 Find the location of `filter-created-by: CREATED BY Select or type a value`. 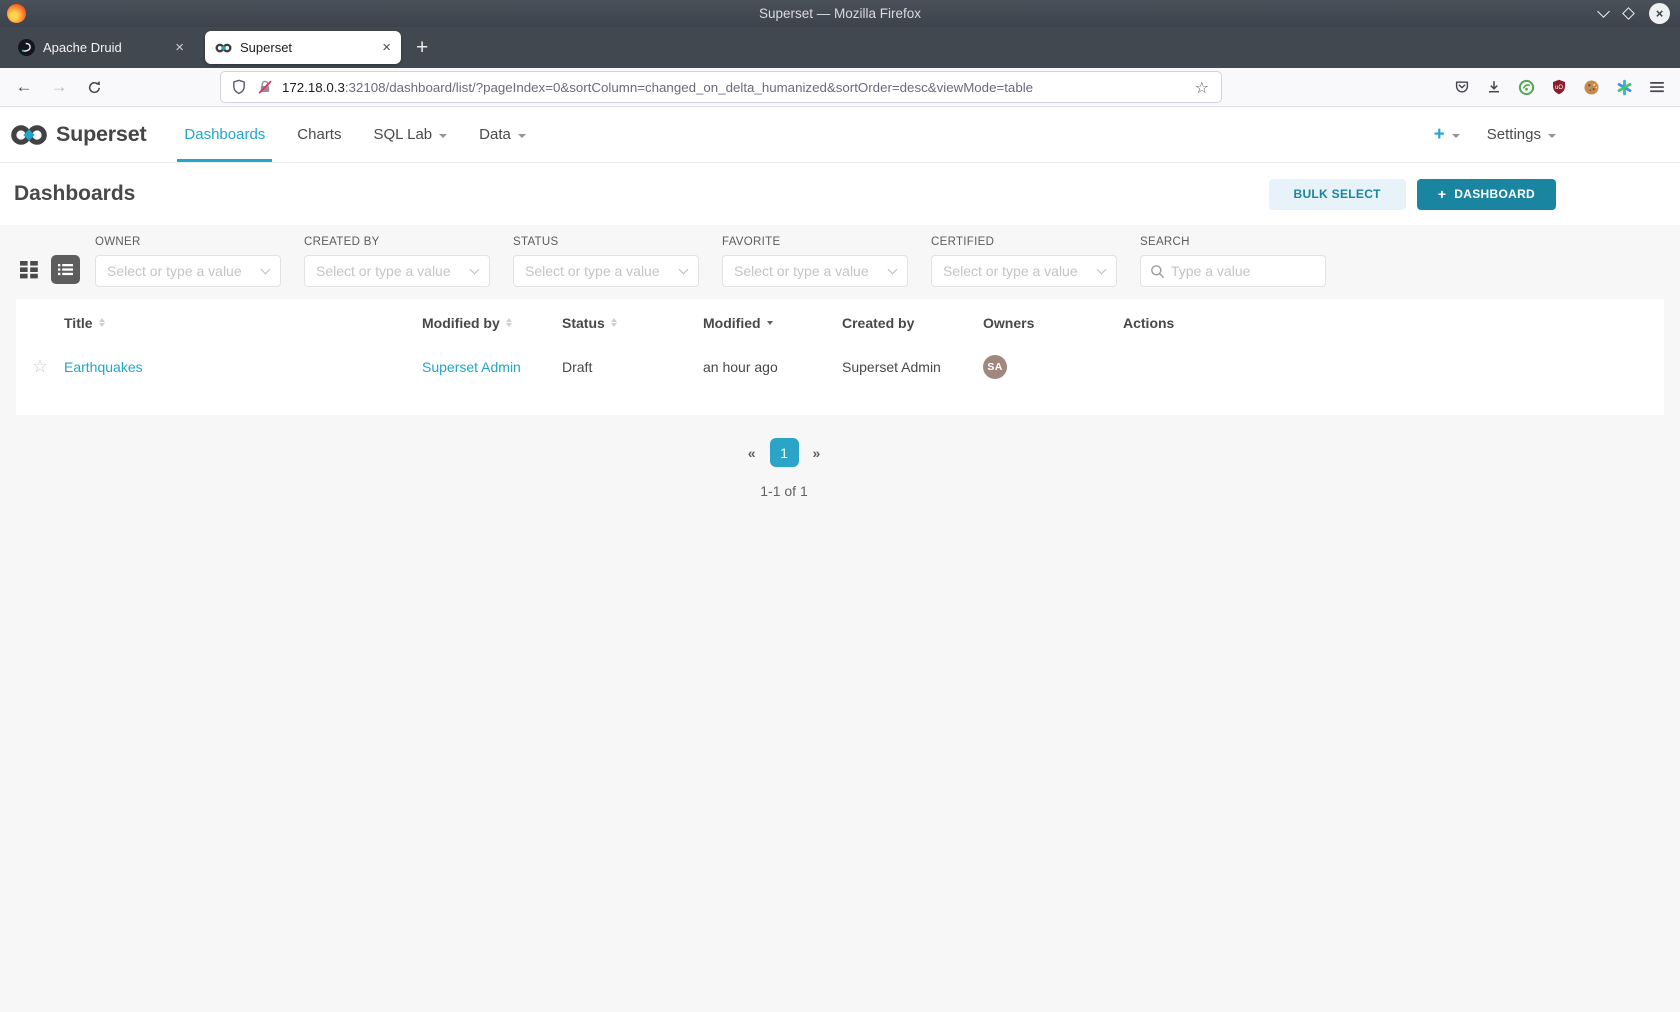

filter-created-by: CREATED BY Select or type a value is located at coordinates (397, 261).